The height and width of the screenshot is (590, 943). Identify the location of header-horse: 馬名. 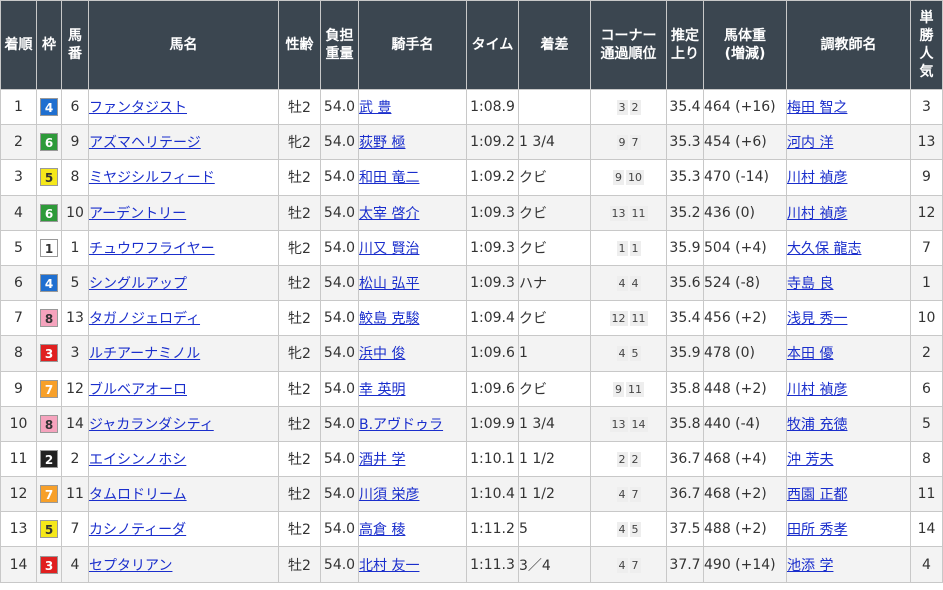
(183, 45).